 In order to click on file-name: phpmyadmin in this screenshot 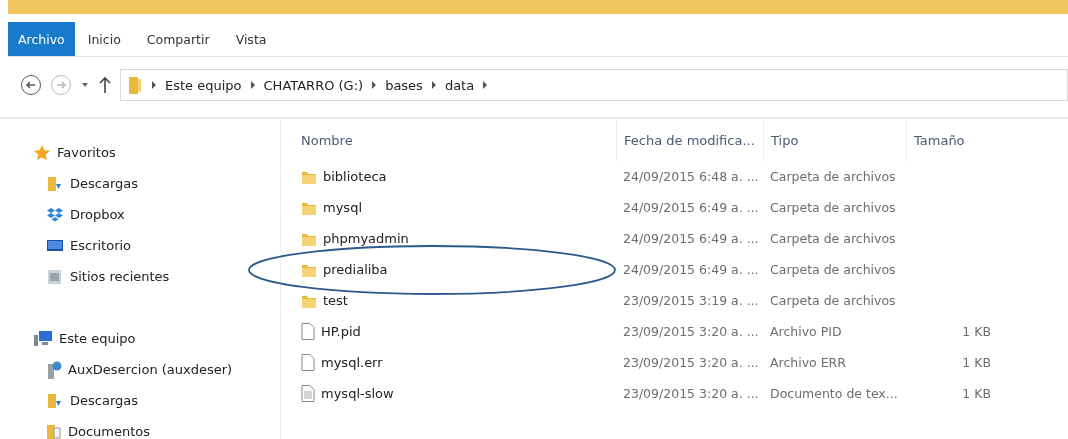, I will do `click(458, 238)`.